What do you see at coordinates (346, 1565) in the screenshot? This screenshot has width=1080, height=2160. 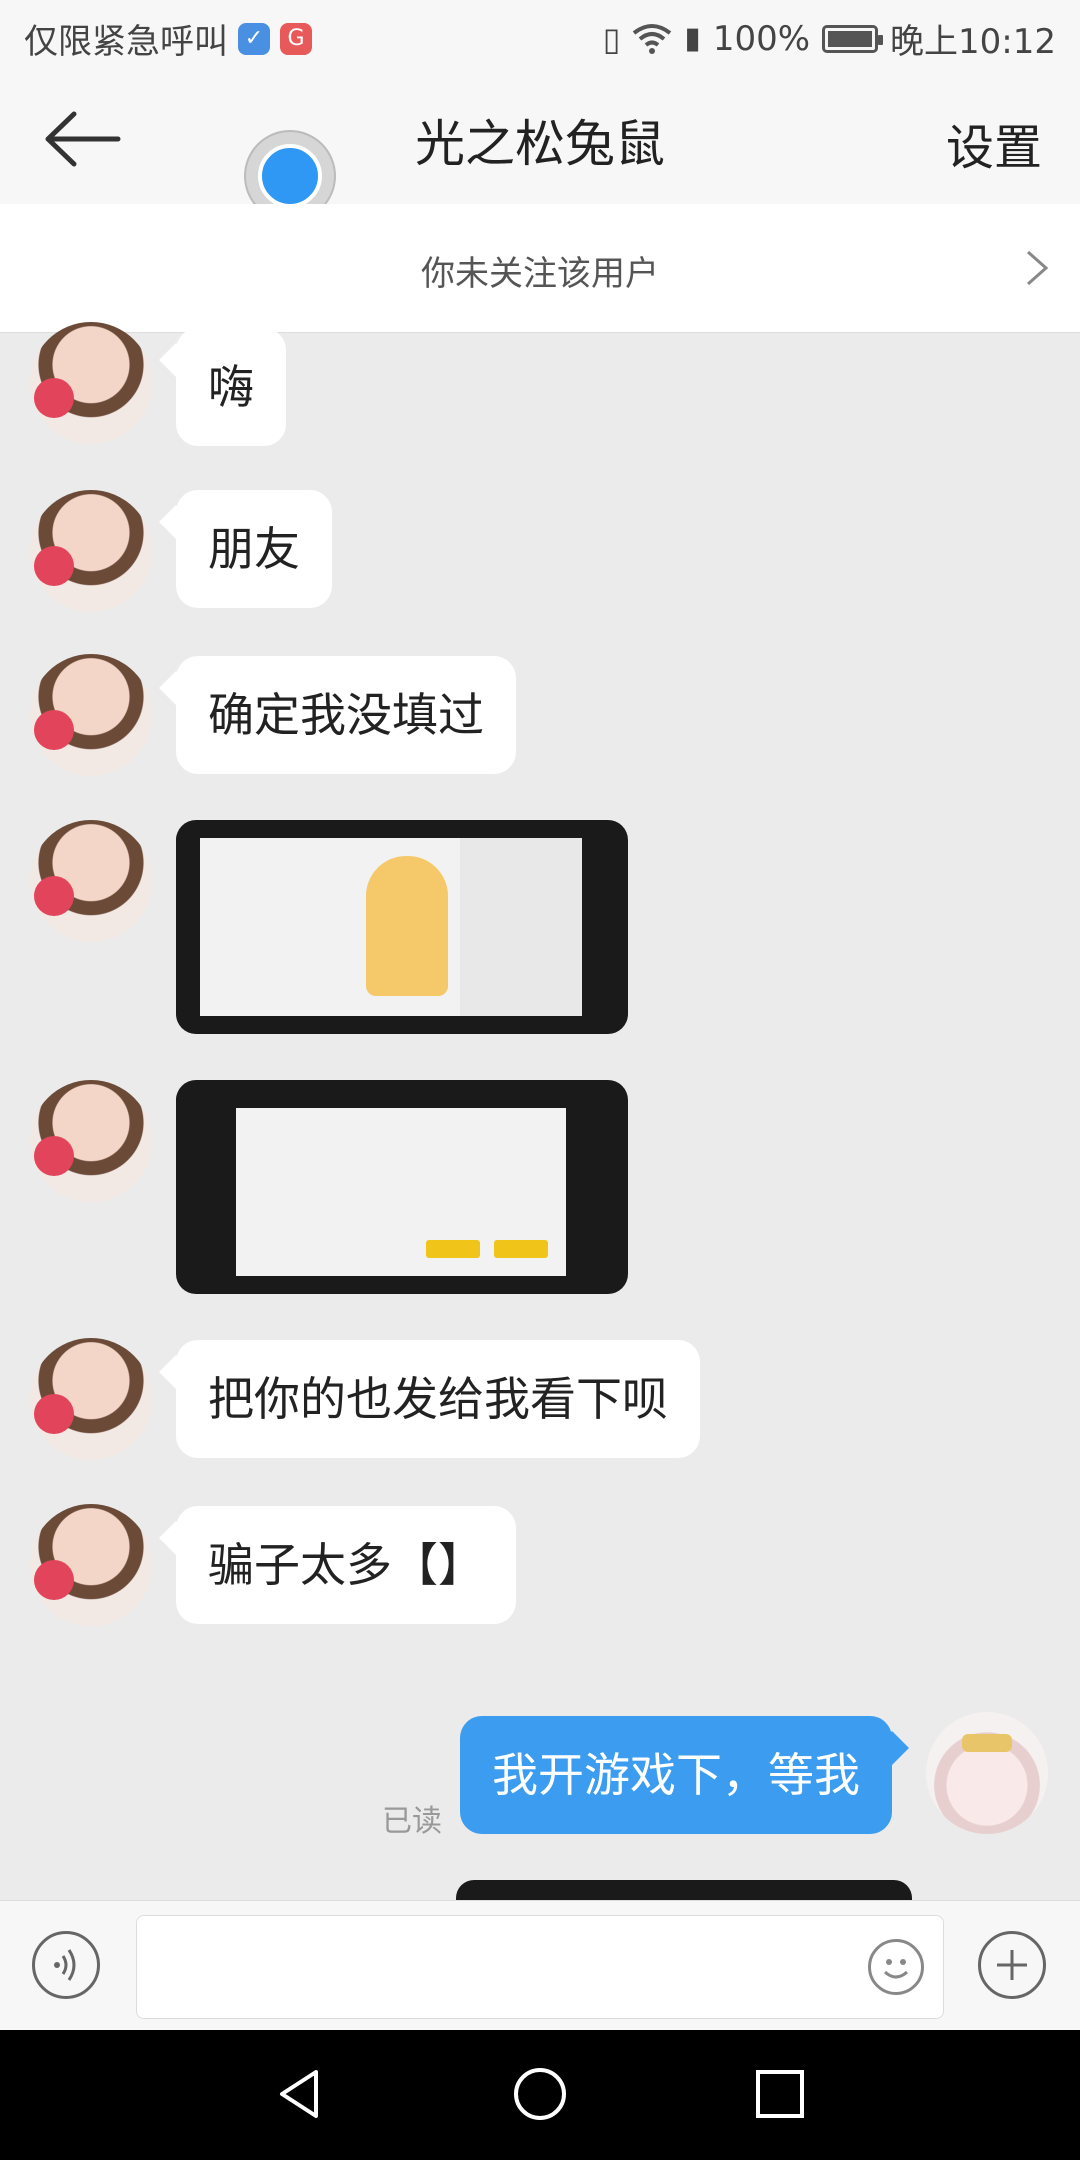 I see `message-bubble: 骗子太多【】` at bounding box center [346, 1565].